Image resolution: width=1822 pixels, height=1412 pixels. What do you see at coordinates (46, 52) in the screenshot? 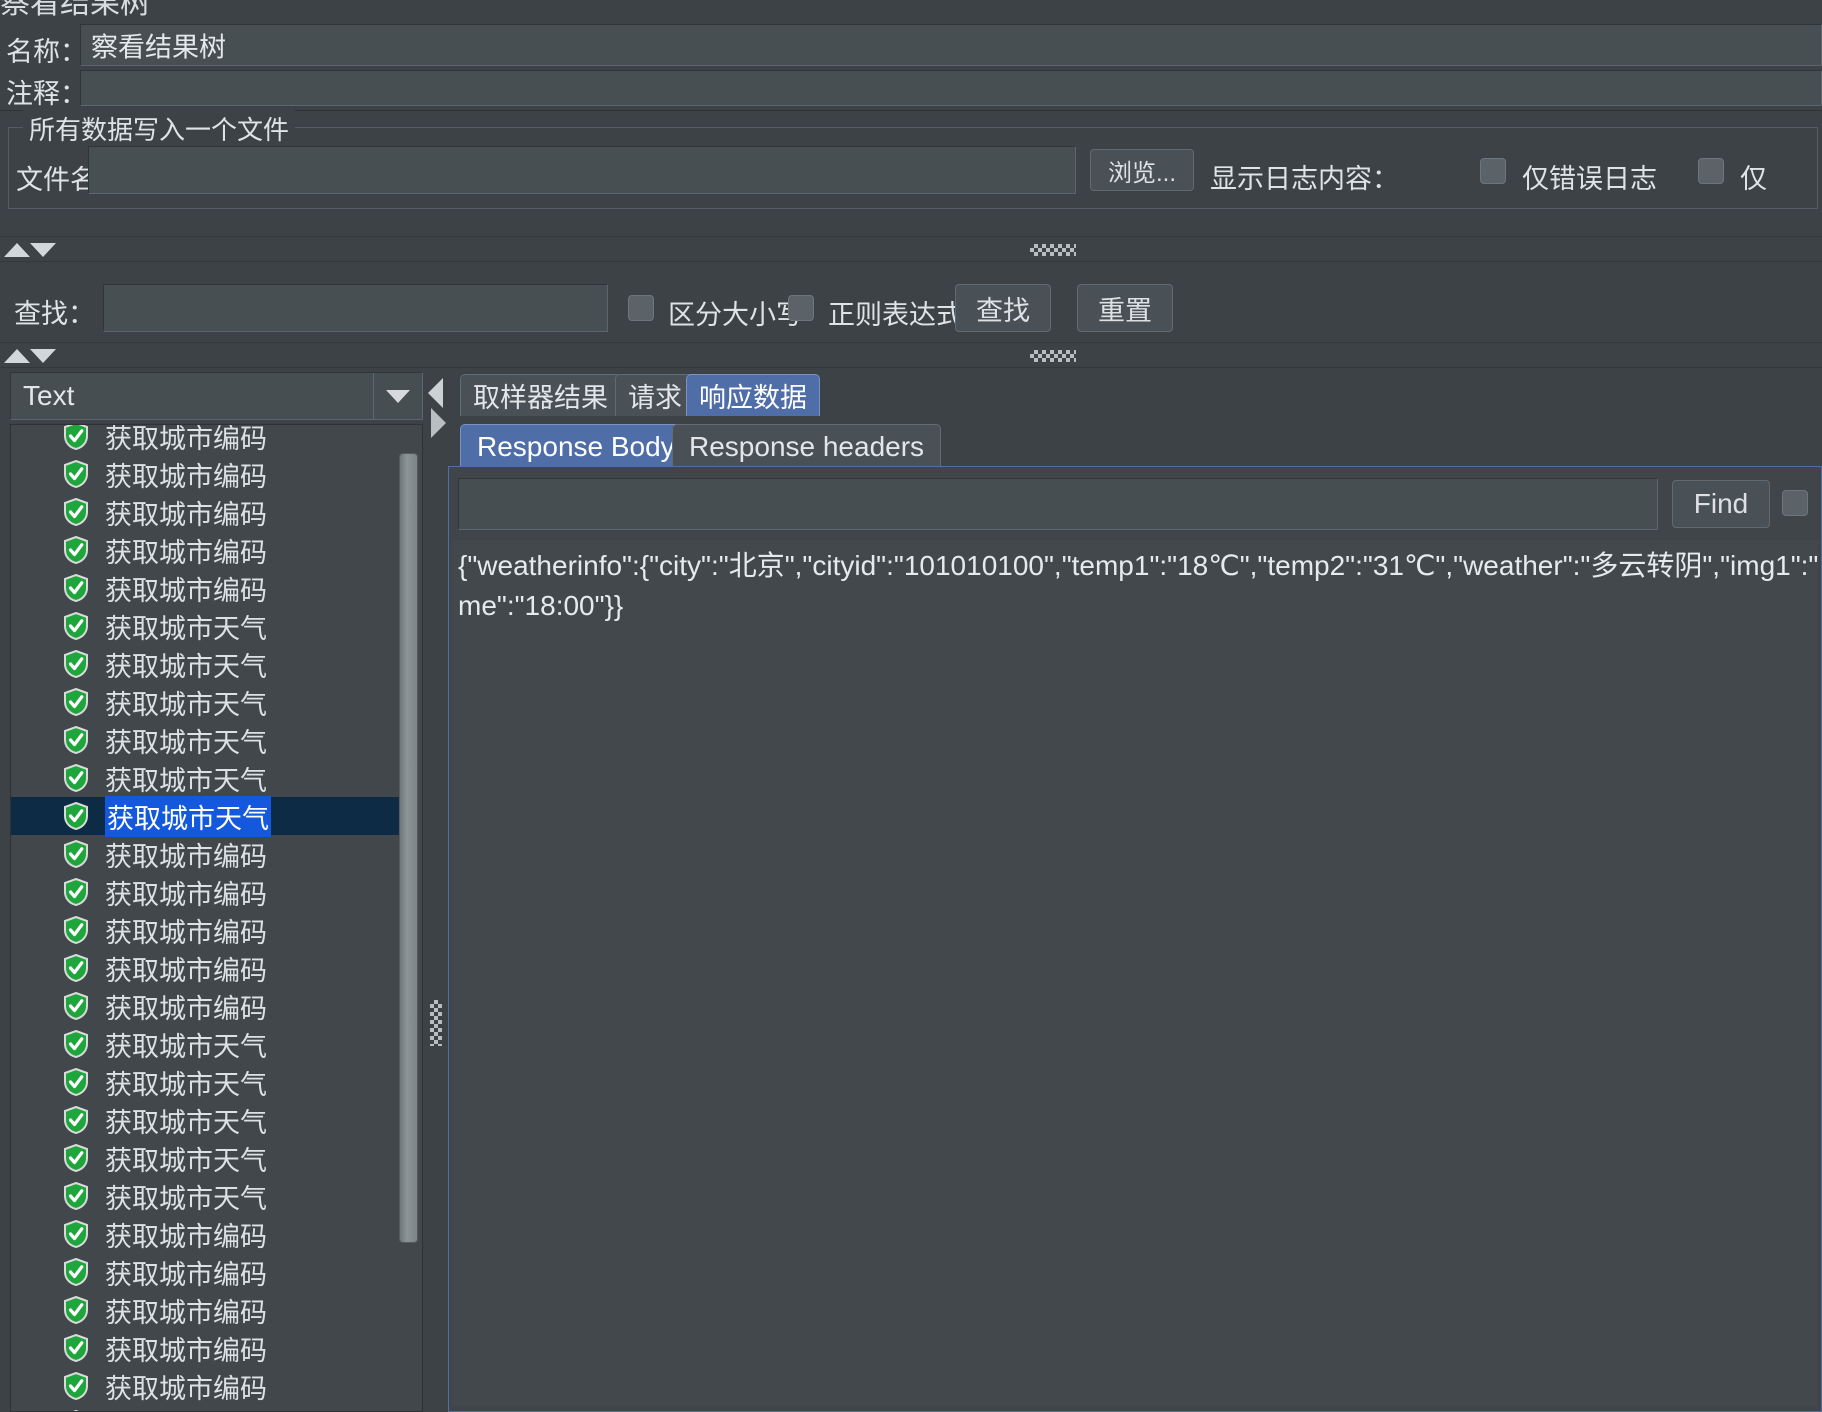
I see `name-label: 名称：` at bounding box center [46, 52].